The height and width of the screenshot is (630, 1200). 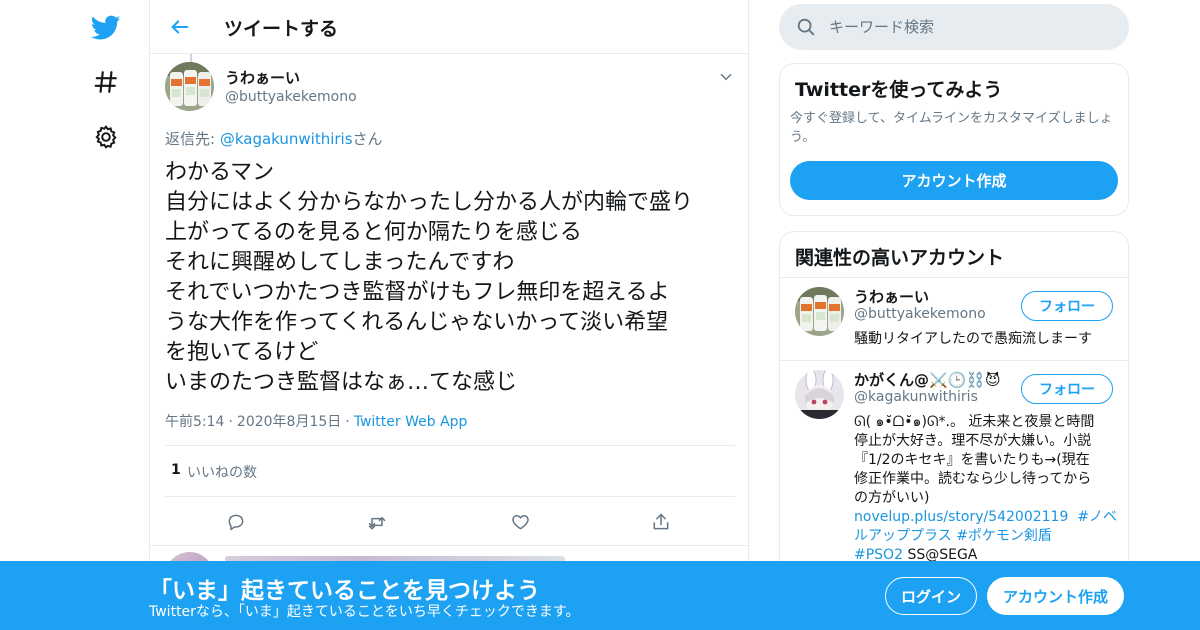 I want to click on divider, so click(x=449, y=545).